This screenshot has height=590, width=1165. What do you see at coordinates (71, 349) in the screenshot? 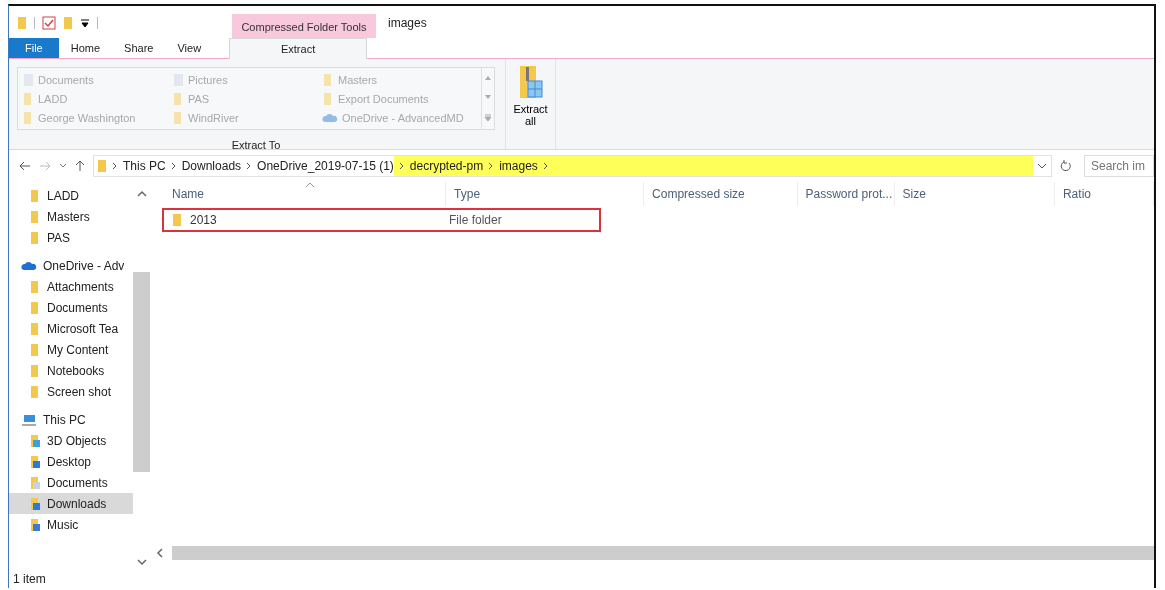
I see `nav-item: My Content` at bounding box center [71, 349].